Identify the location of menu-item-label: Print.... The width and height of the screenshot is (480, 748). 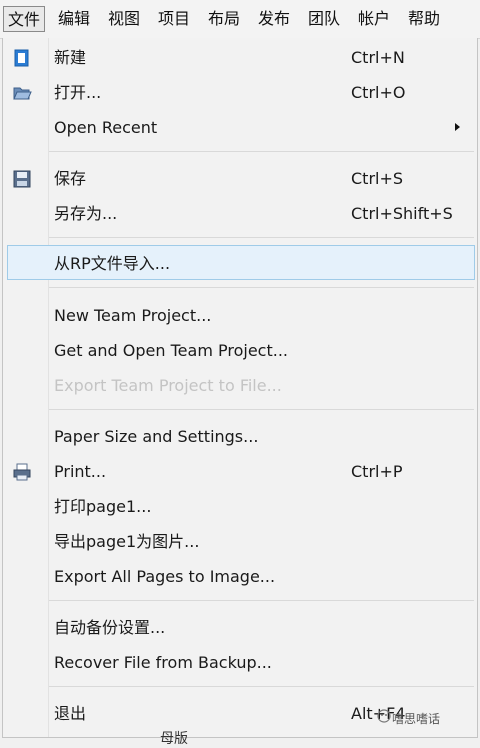
(80, 471).